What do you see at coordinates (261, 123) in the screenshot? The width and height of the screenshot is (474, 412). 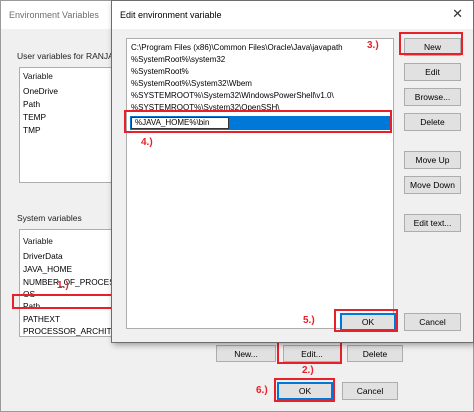 I see `selected-entry-row: %JAVA_HOME%\bin` at bounding box center [261, 123].